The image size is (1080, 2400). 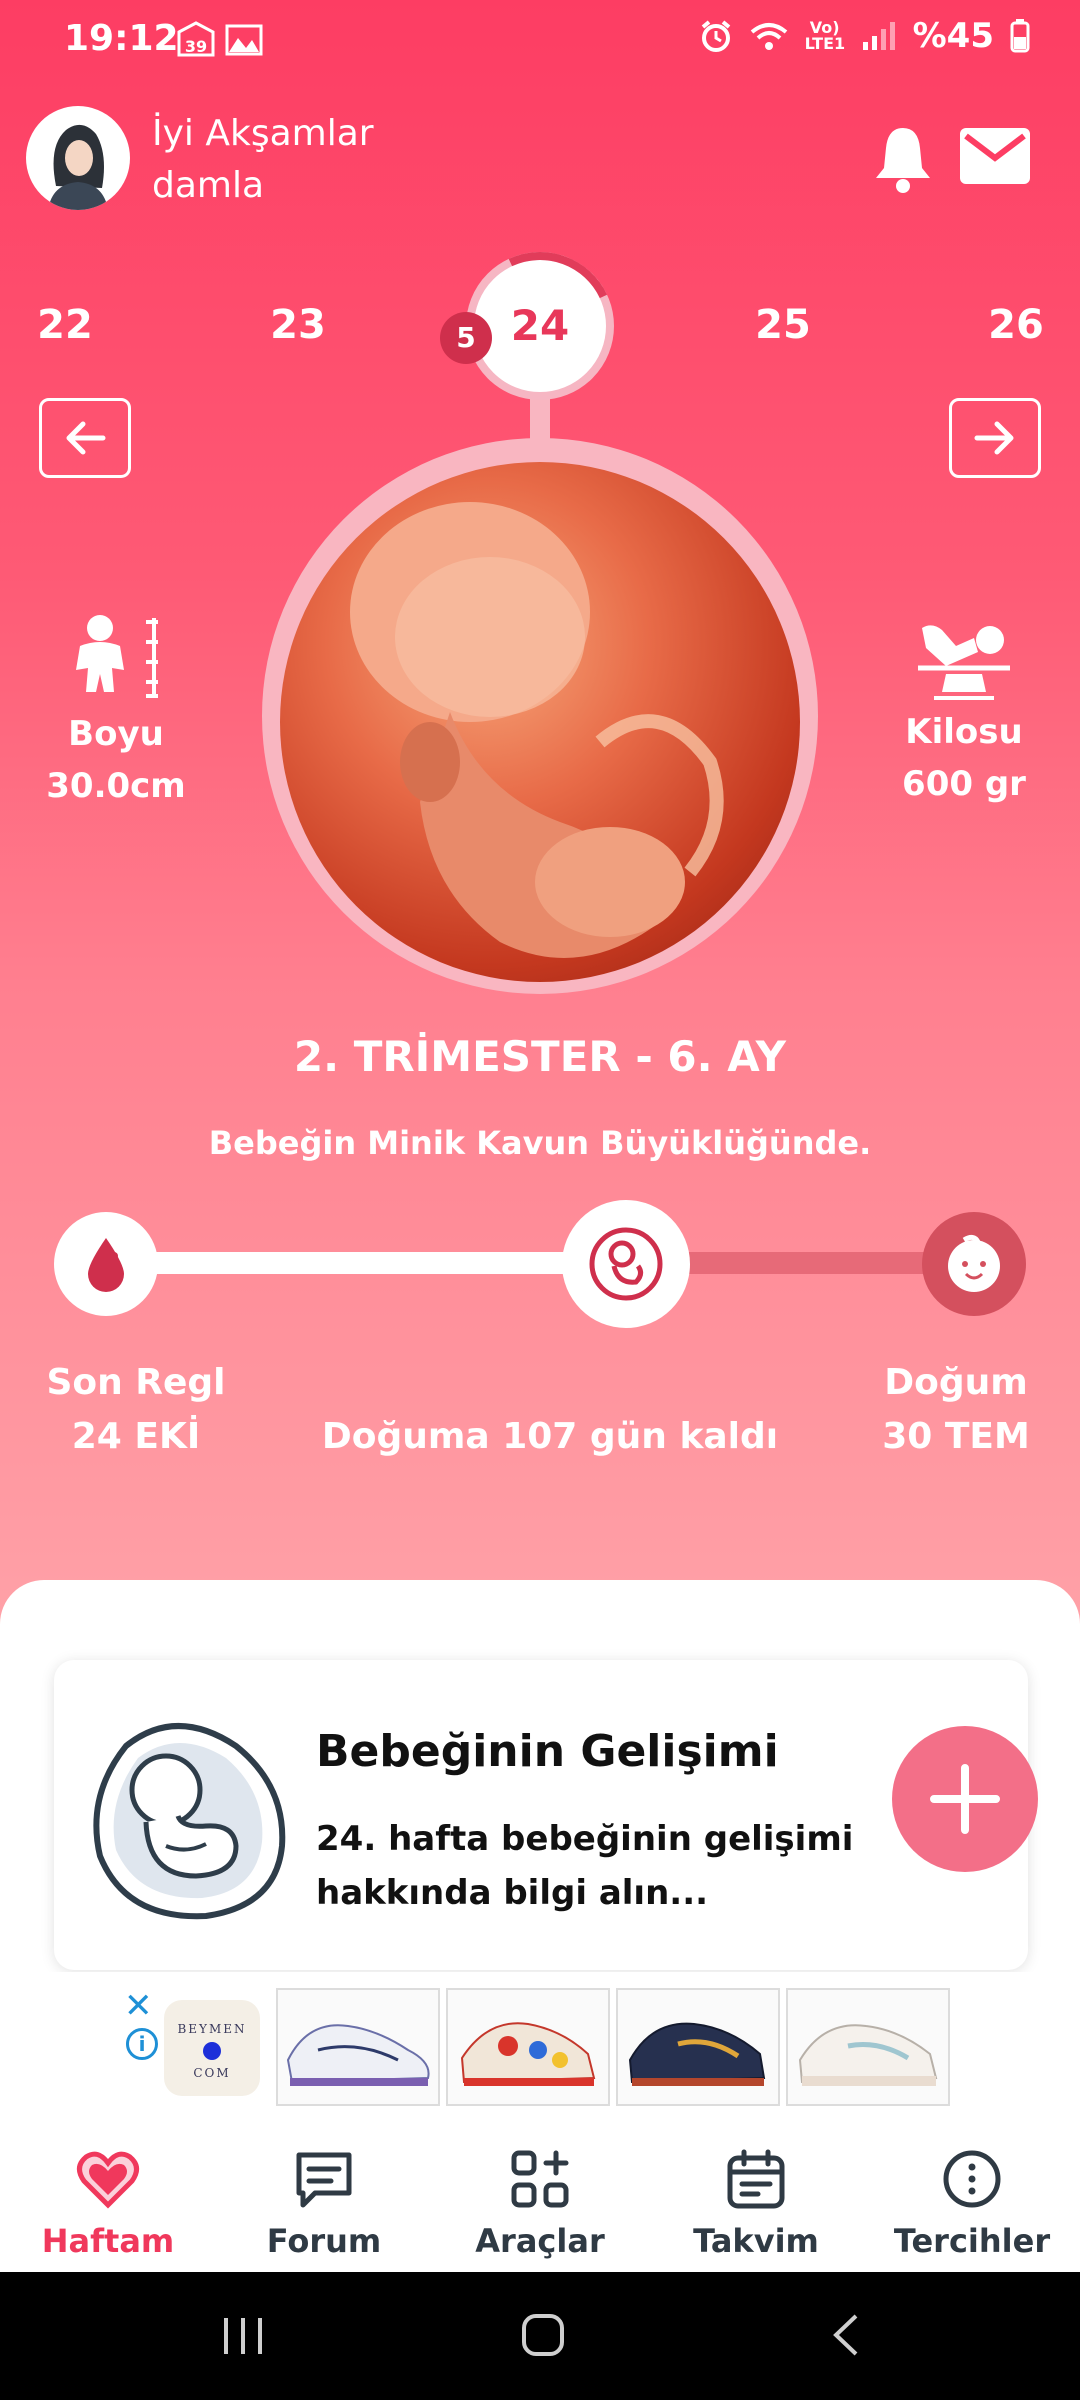 I want to click on baby-size-text: Bebeğin Minik Kavun Büyüklüğünde., so click(x=540, y=1143).